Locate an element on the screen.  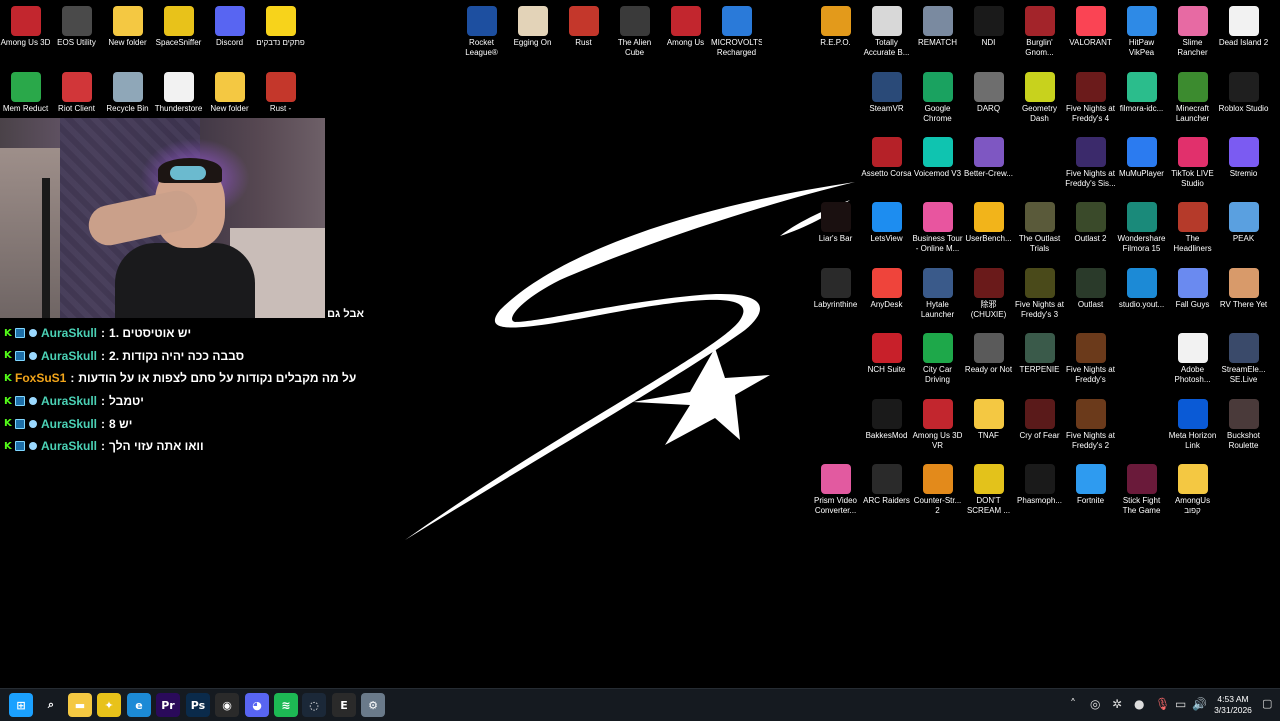
desktop-icon-anydesk: AnyDesk is located at coordinates (886, 296).